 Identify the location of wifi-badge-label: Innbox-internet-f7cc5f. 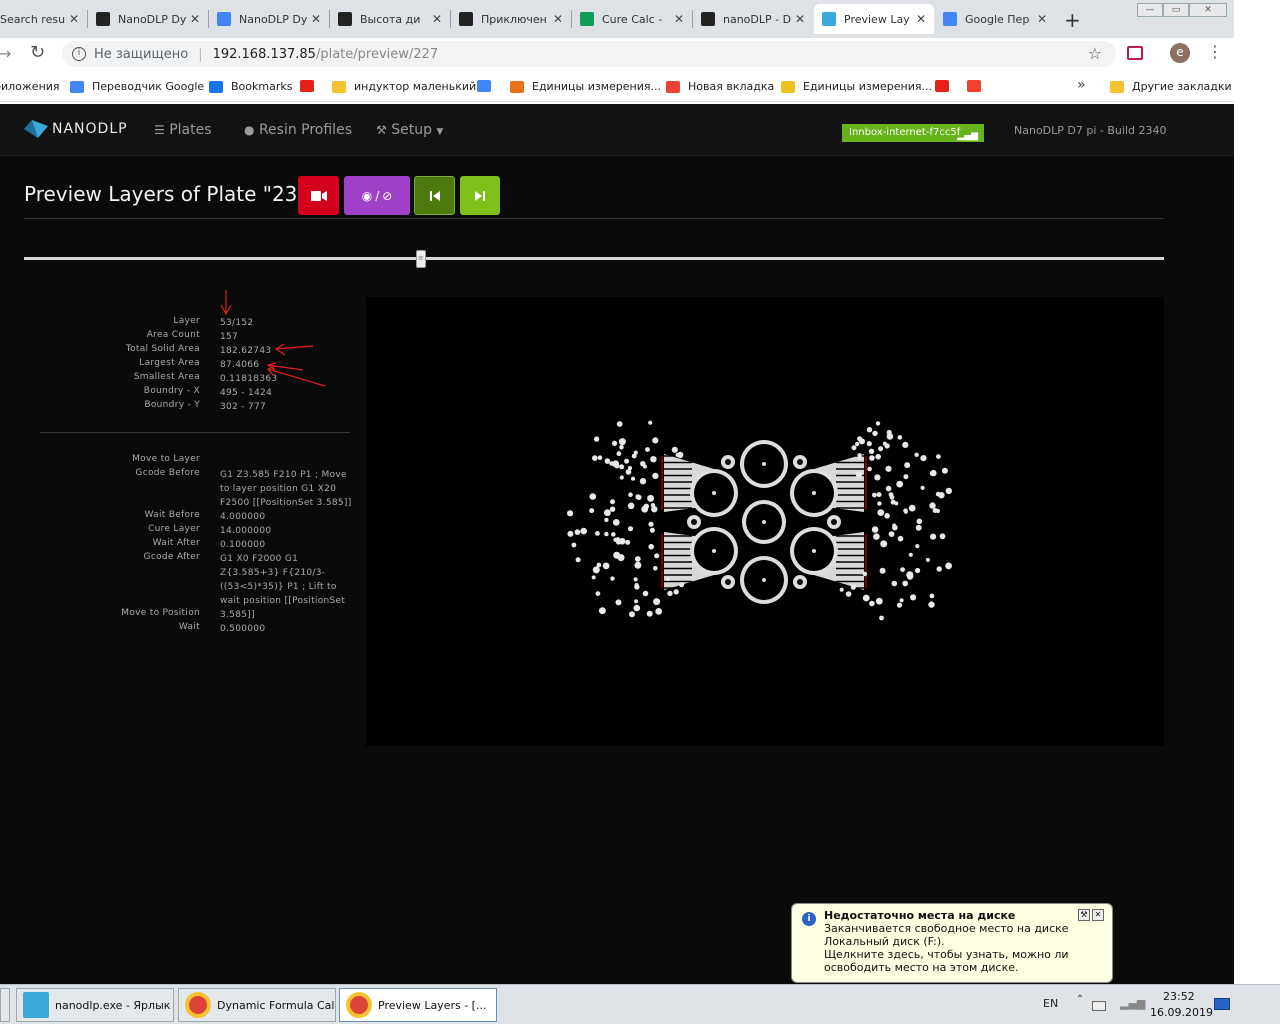
(905, 132).